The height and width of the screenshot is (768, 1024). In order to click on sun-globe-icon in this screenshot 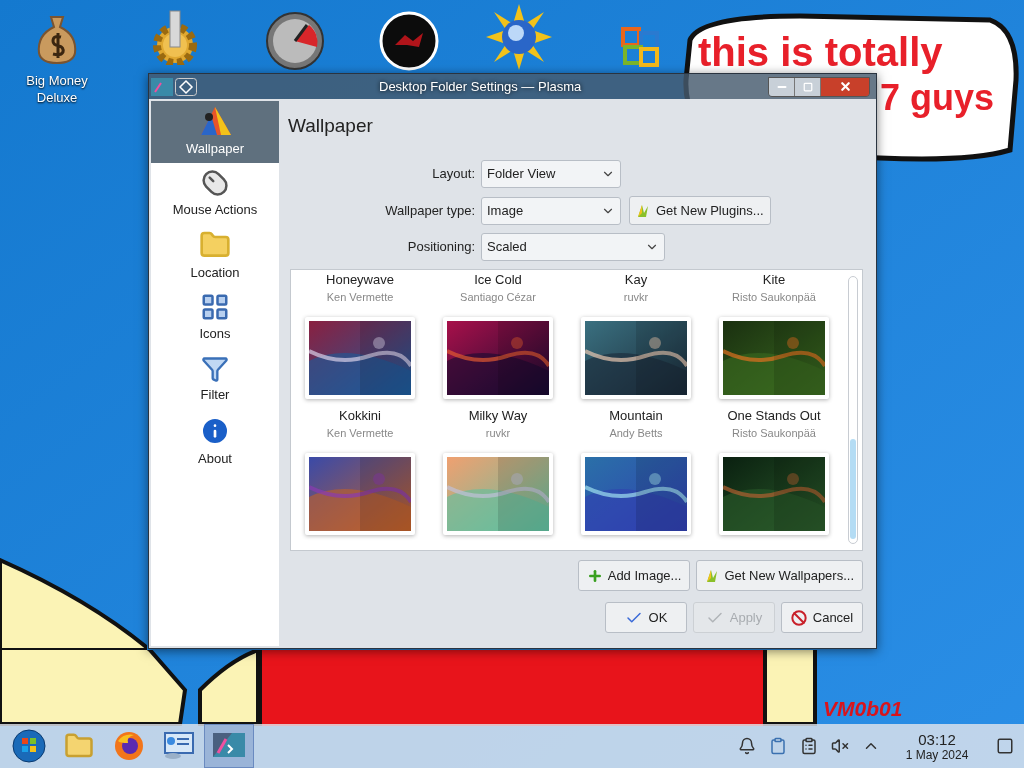, I will do `click(519, 37)`.